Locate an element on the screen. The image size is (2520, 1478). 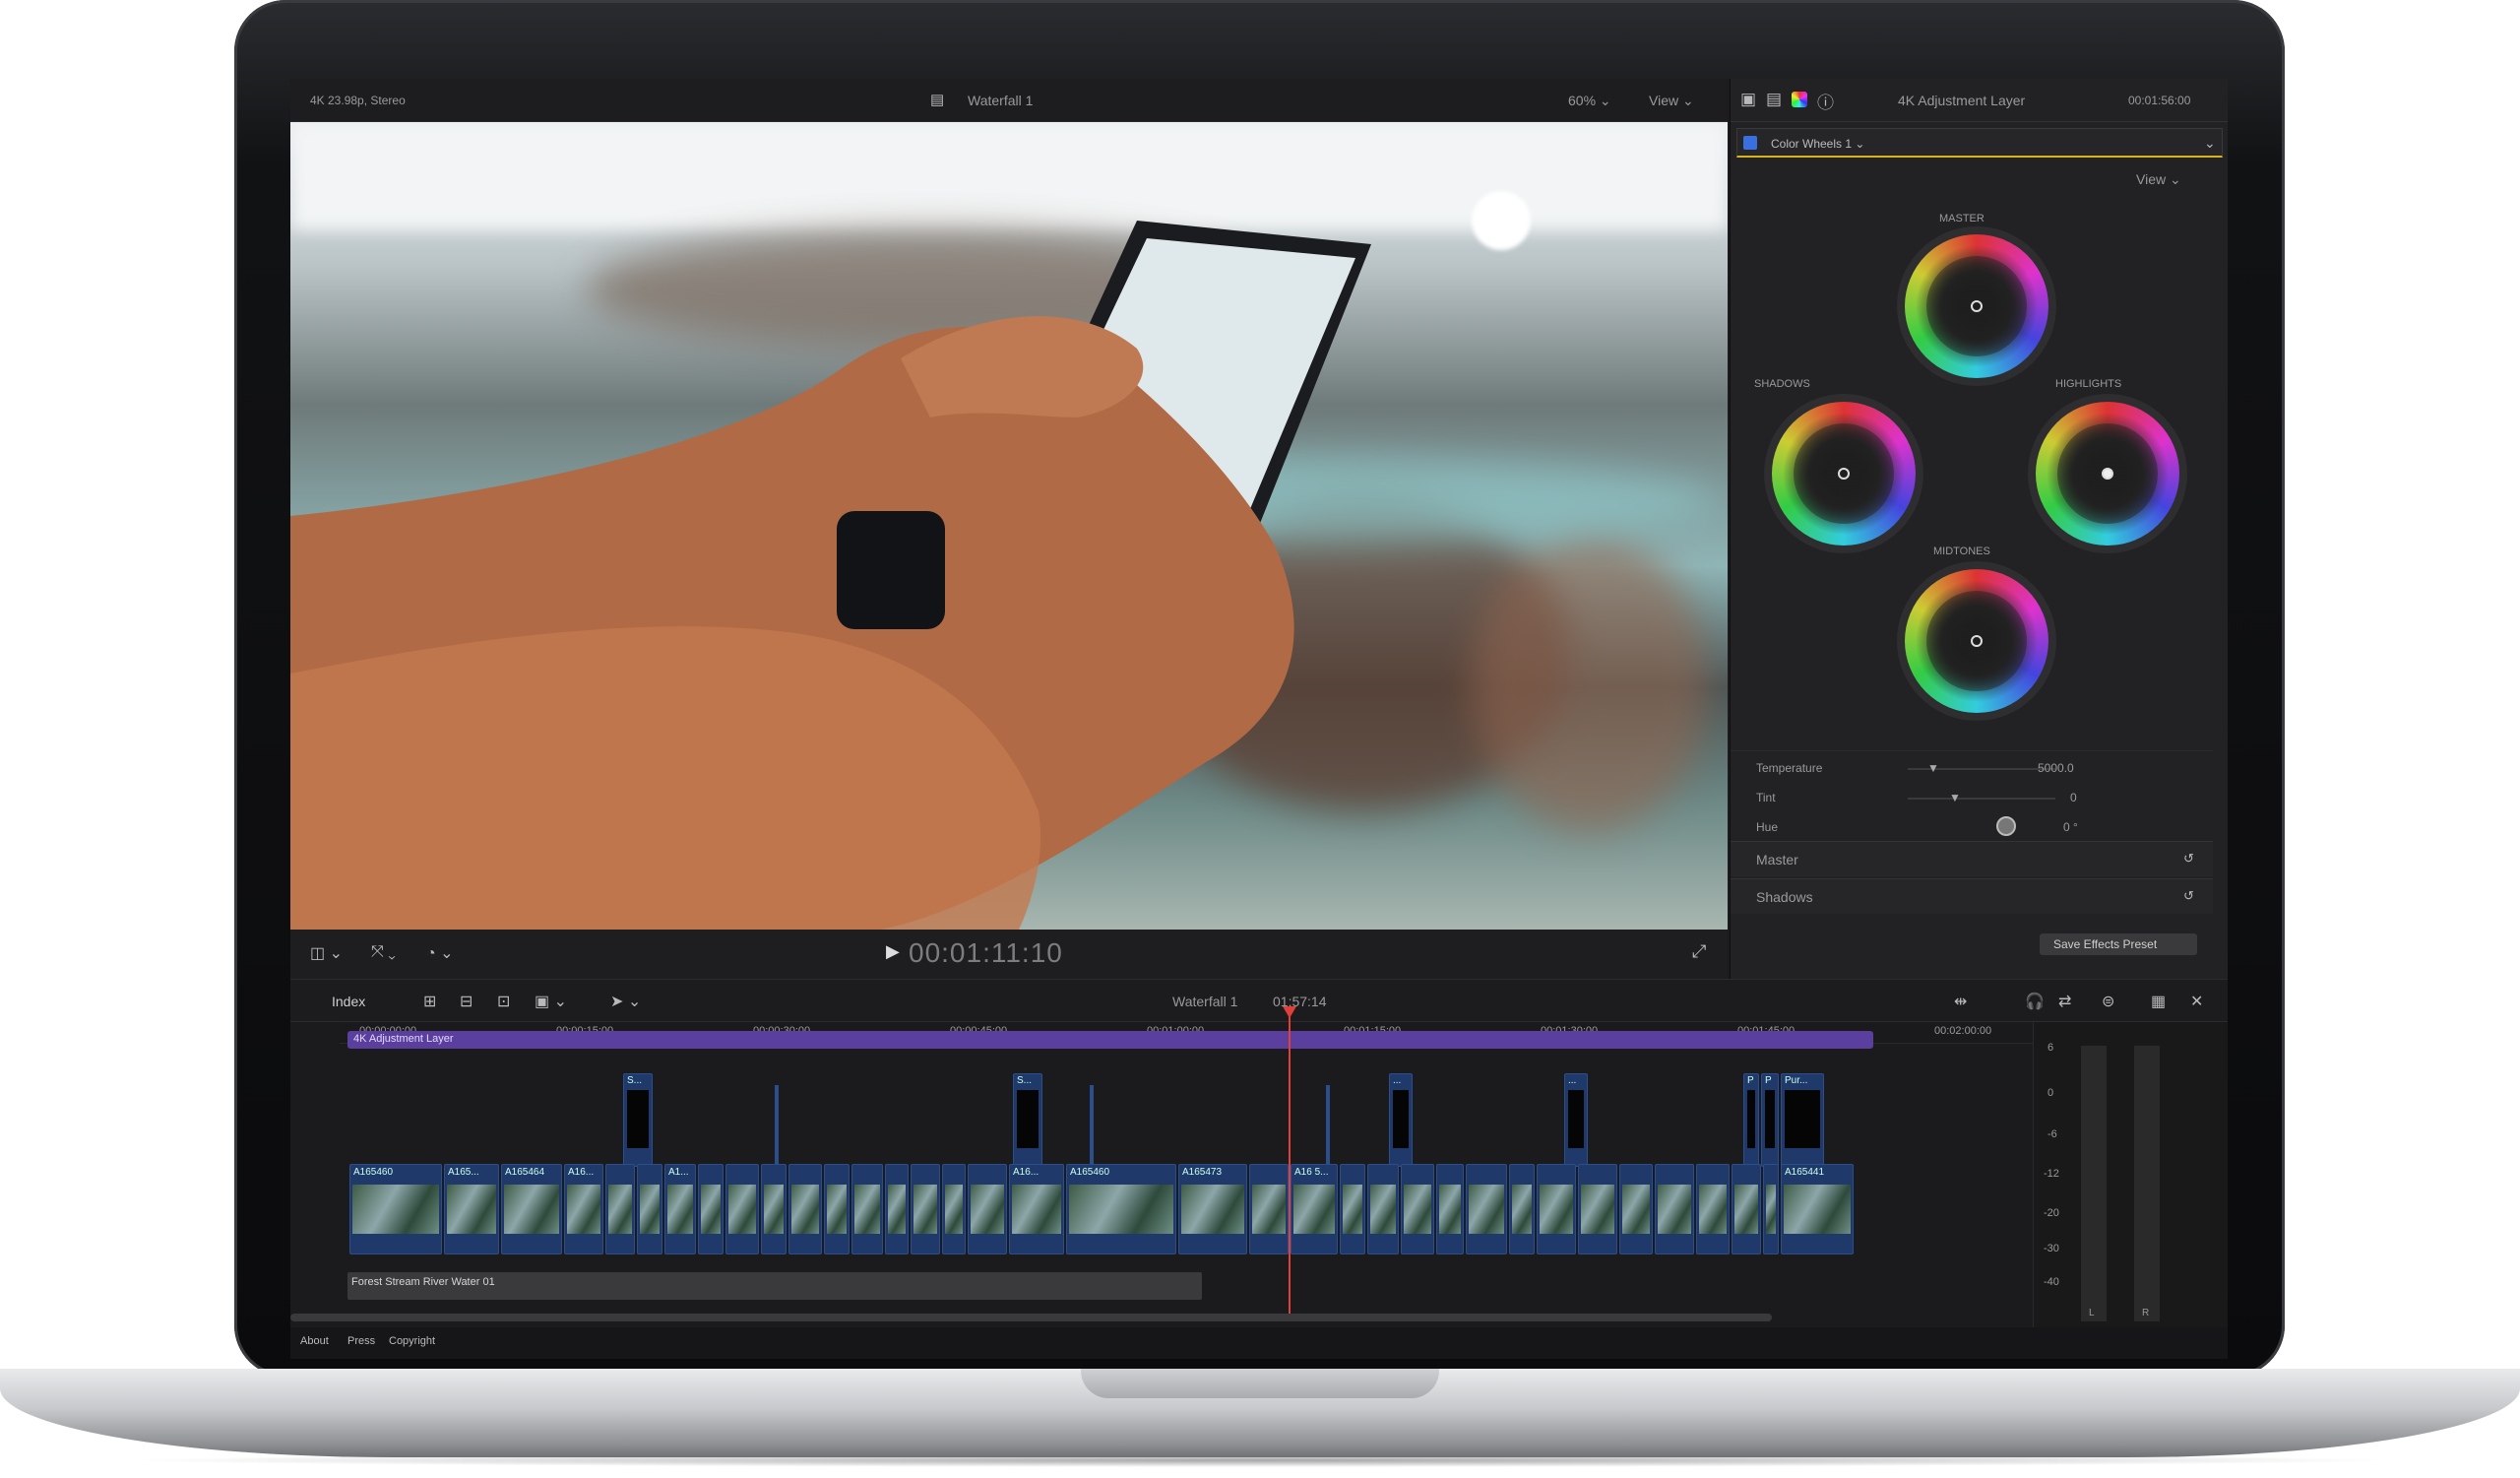
timeline-scrollbar is located at coordinates (1031, 1317).